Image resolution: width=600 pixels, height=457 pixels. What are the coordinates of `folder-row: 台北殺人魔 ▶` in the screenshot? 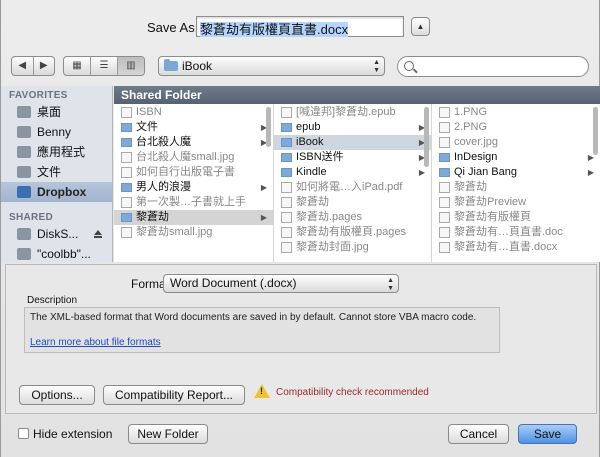 It's located at (193, 142).